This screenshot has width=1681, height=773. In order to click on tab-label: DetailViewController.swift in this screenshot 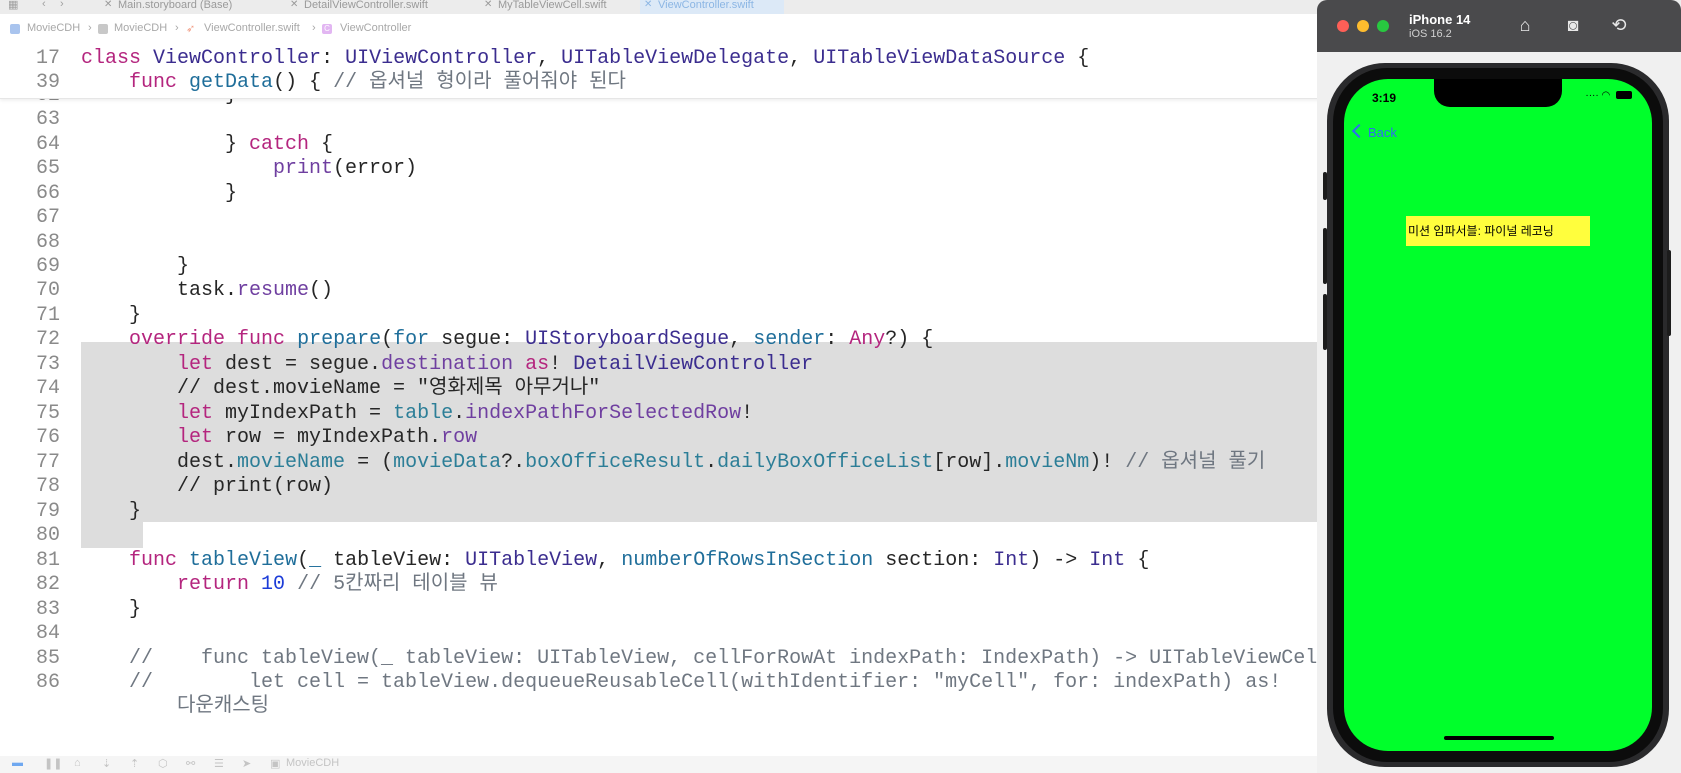, I will do `click(366, 5)`.